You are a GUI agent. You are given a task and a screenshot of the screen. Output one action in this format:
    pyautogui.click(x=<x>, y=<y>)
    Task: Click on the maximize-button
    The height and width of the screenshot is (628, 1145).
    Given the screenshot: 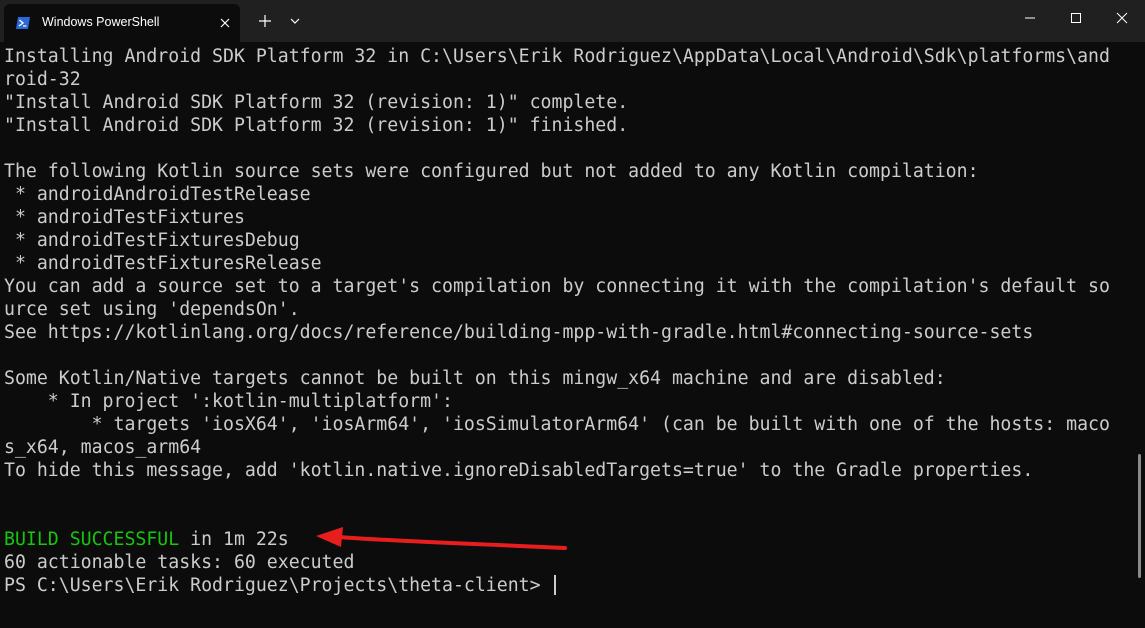 What is the action you would take?
    pyautogui.click(x=1076, y=18)
    